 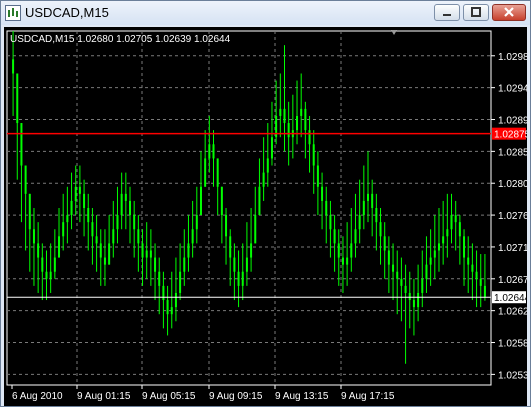 I want to click on chart-window-icon, so click(x=13, y=13).